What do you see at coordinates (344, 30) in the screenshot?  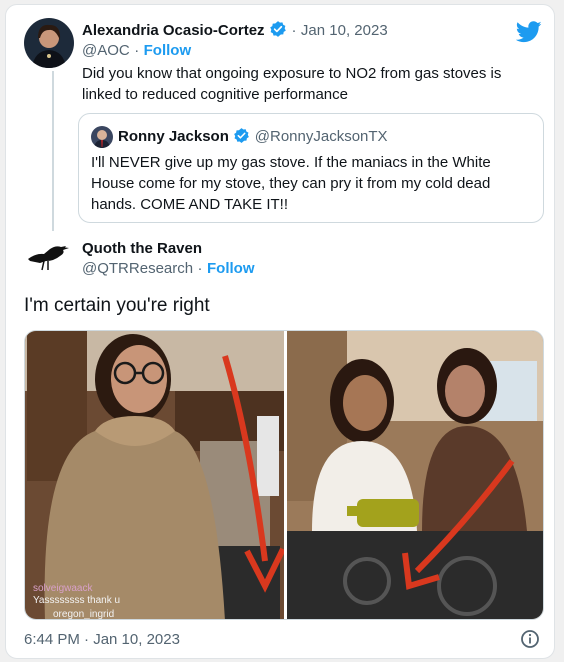 I see `tweet-date: Jan 10, 2023` at bounding box center [344, 30].